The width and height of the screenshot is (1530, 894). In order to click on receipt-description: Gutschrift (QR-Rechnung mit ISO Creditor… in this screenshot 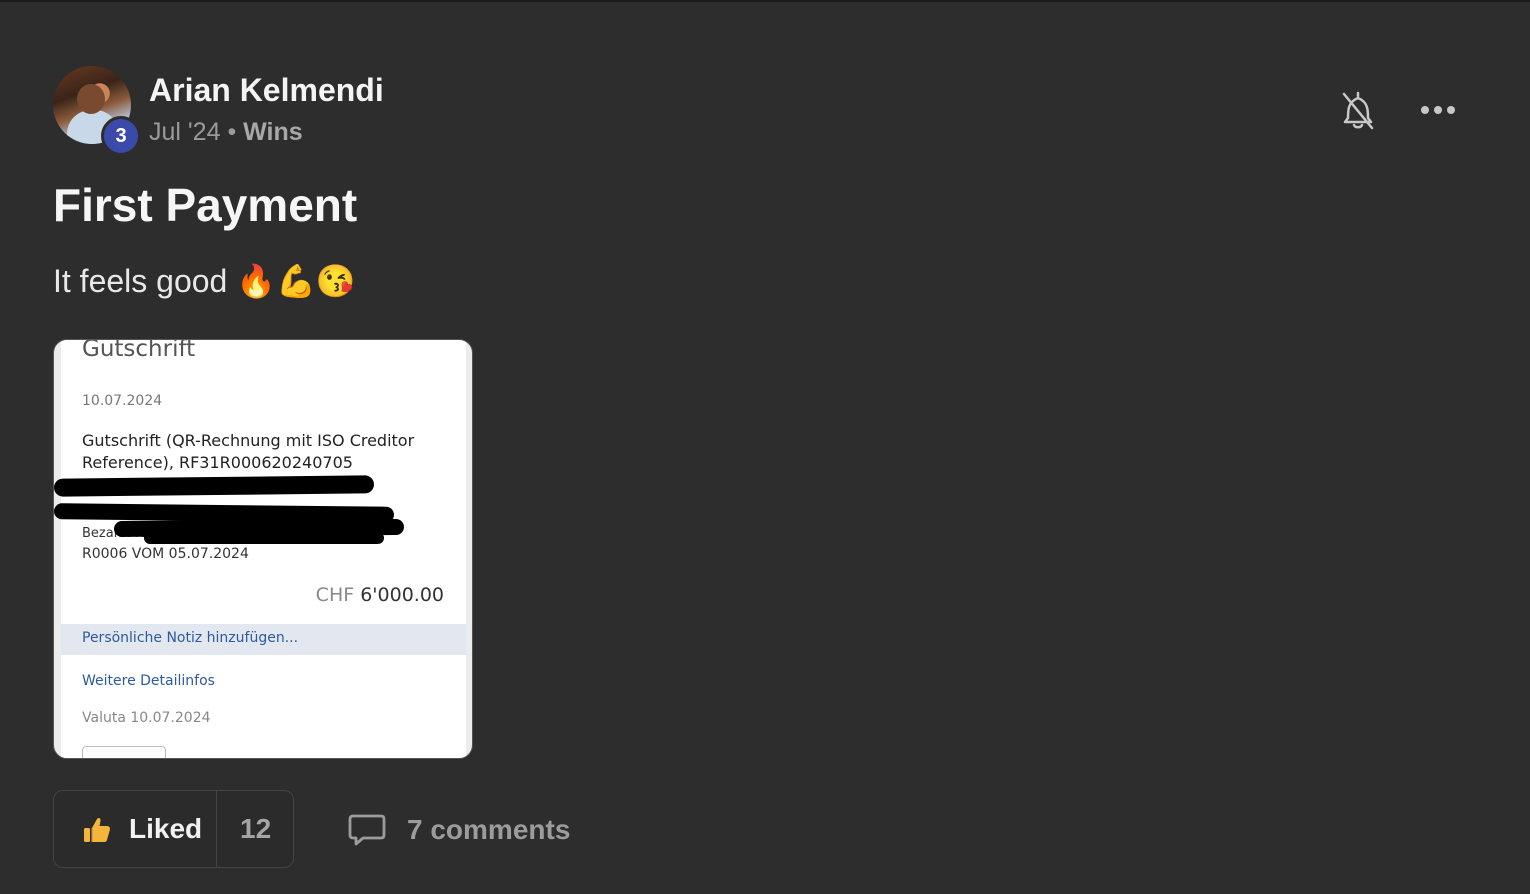, I will do `click(248, 451)`.